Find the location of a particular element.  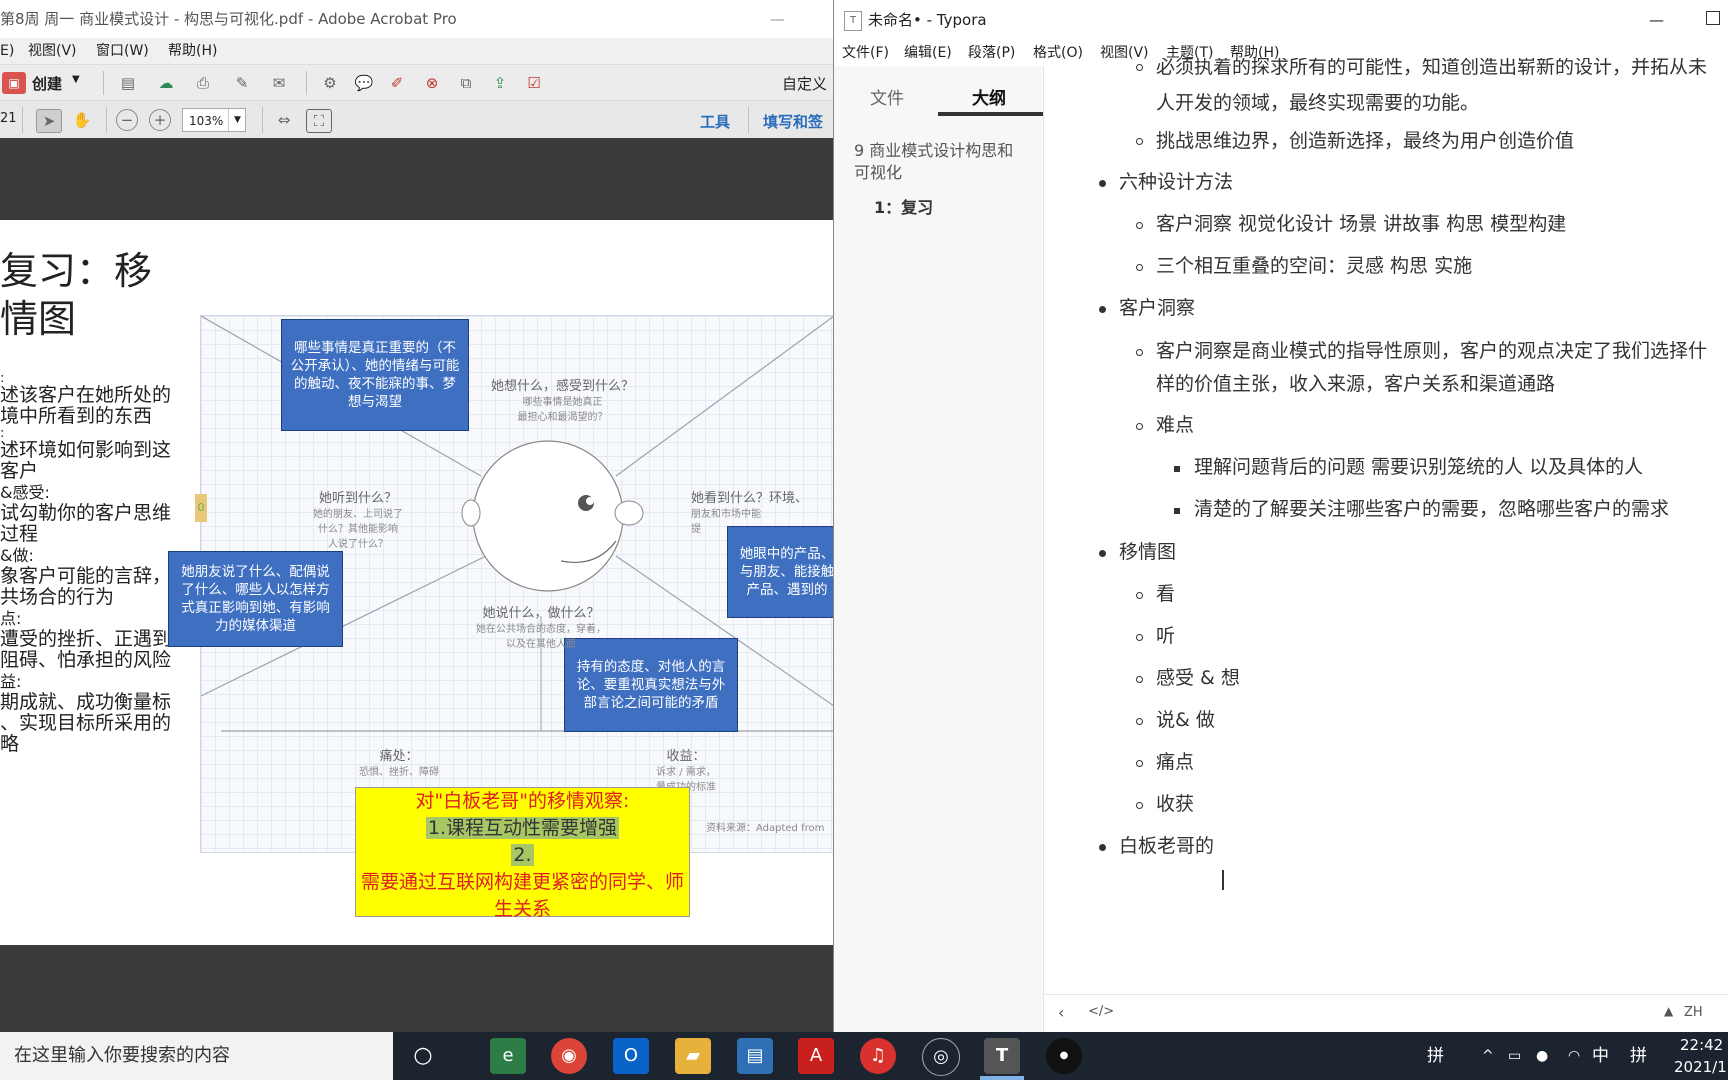

list-item: 挑战思维边界，创造新选择，最终为用户创造价值 is located at coordinates (1365, 141).